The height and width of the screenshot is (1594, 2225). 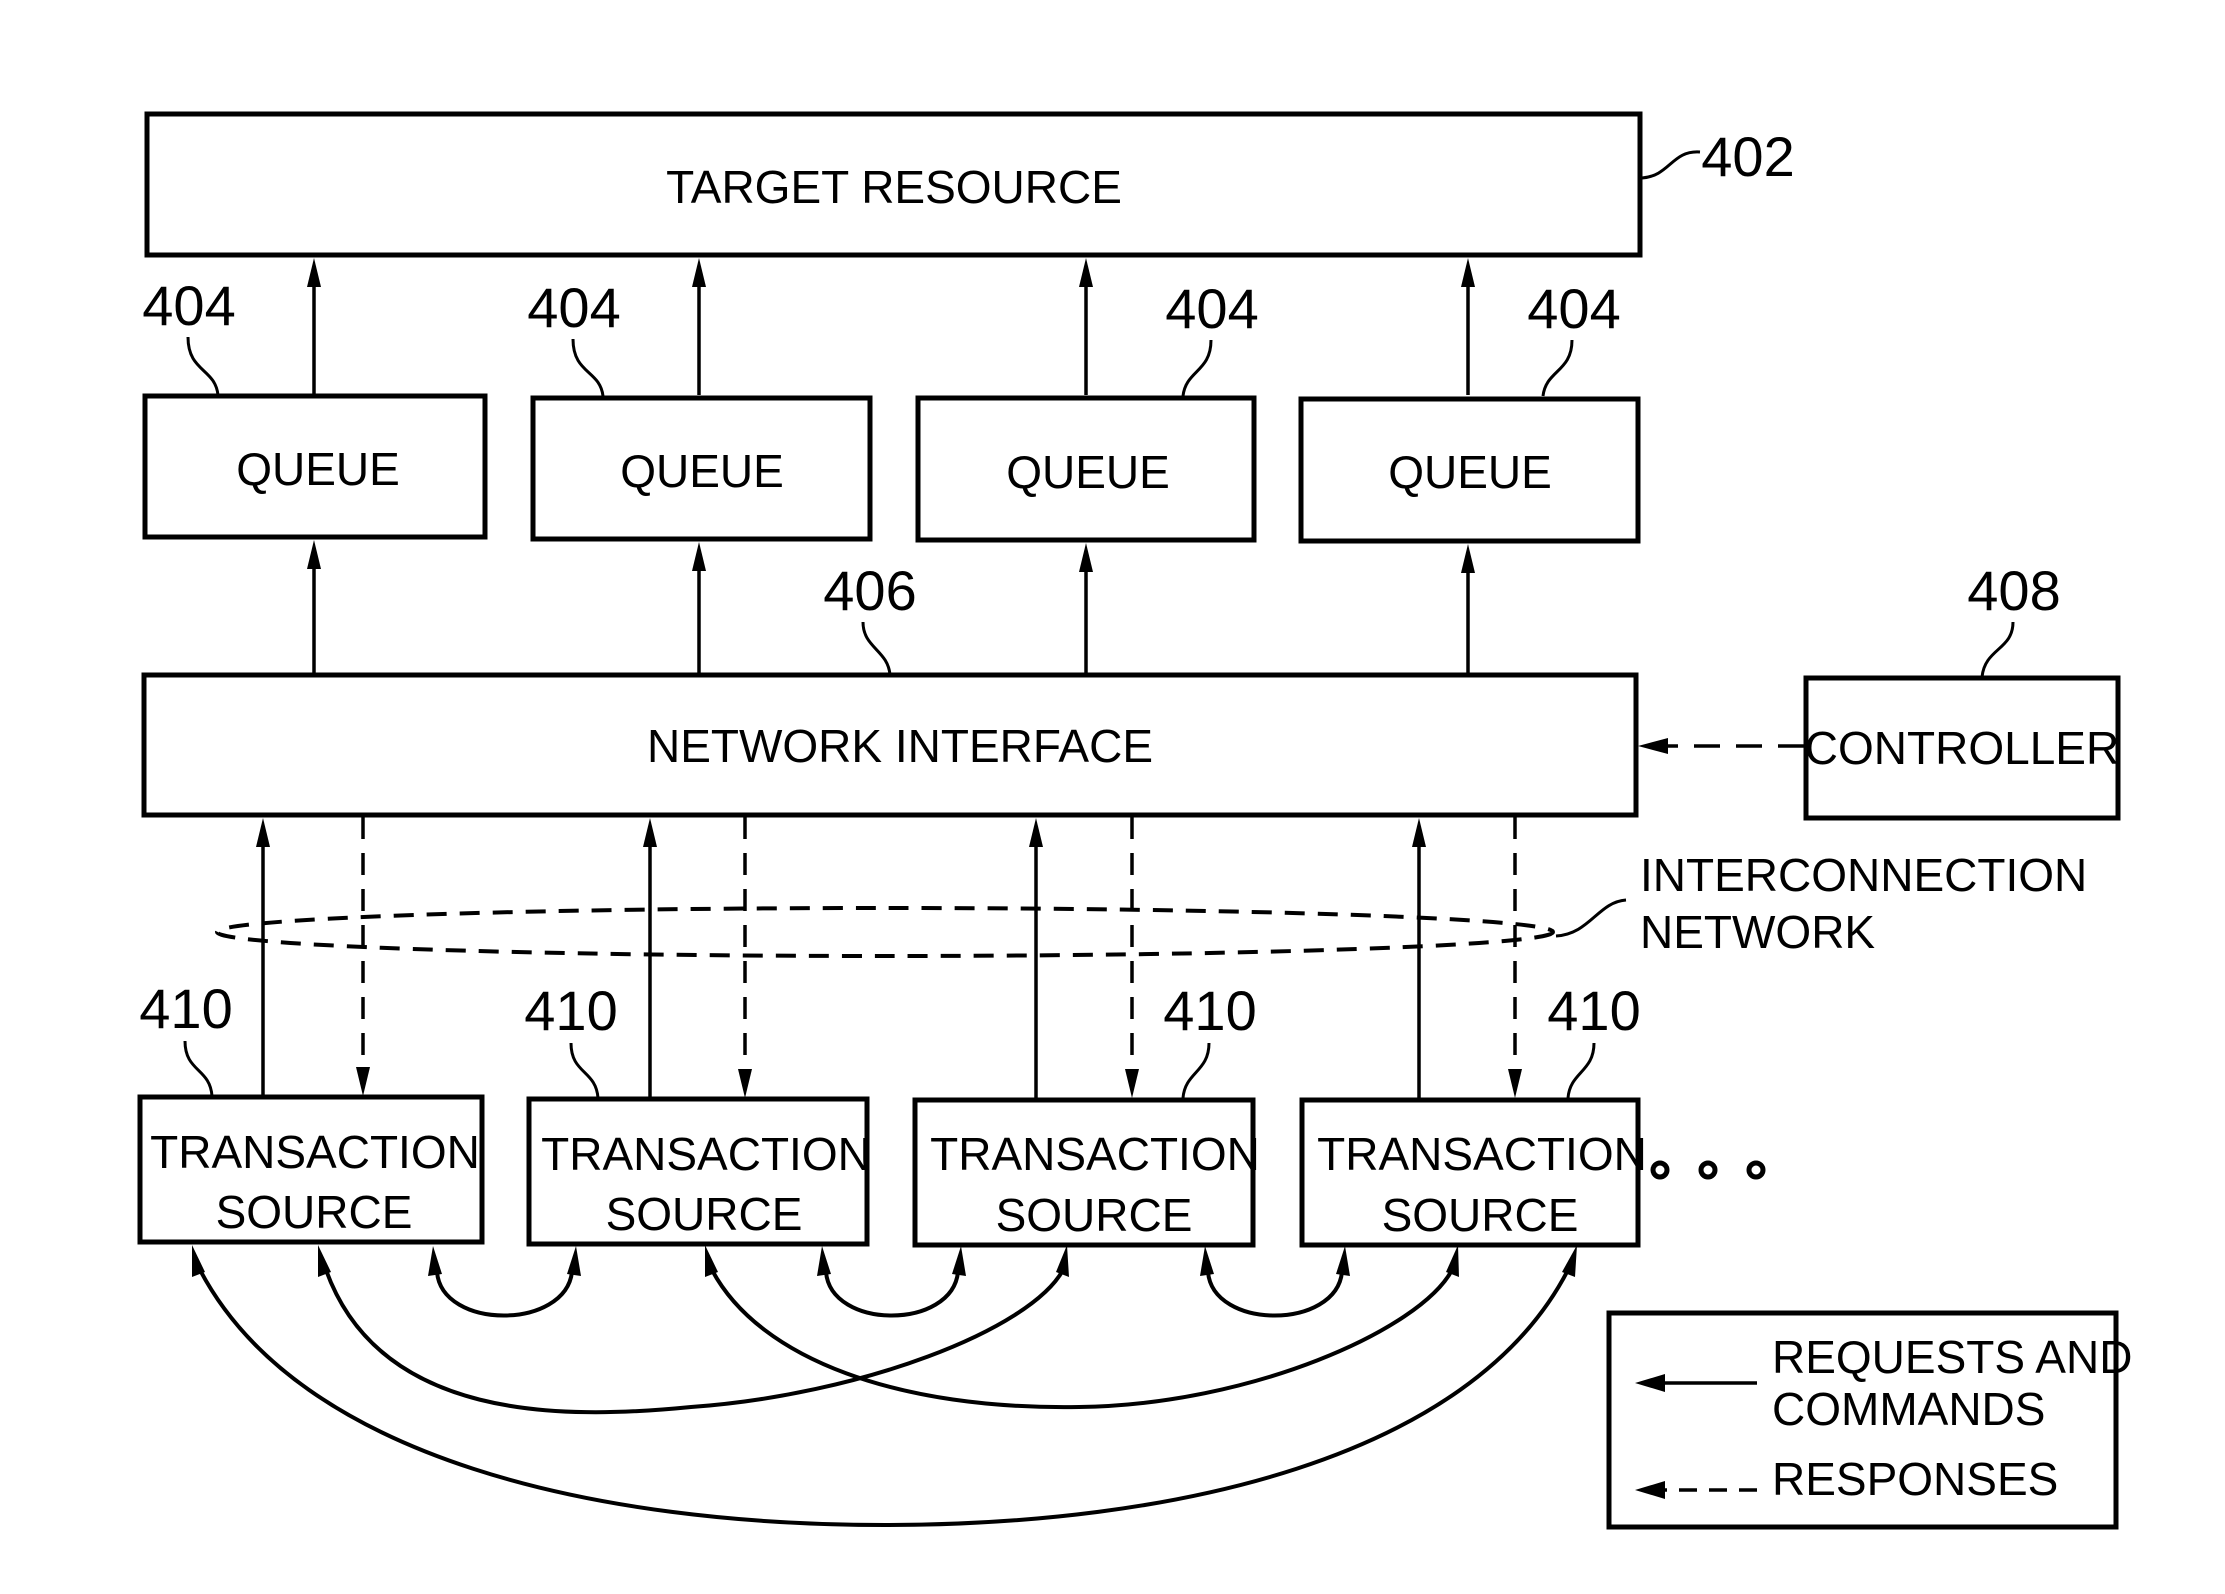 I want to click on queue-block-3: QUEUE, so click(x=1086, y=469).